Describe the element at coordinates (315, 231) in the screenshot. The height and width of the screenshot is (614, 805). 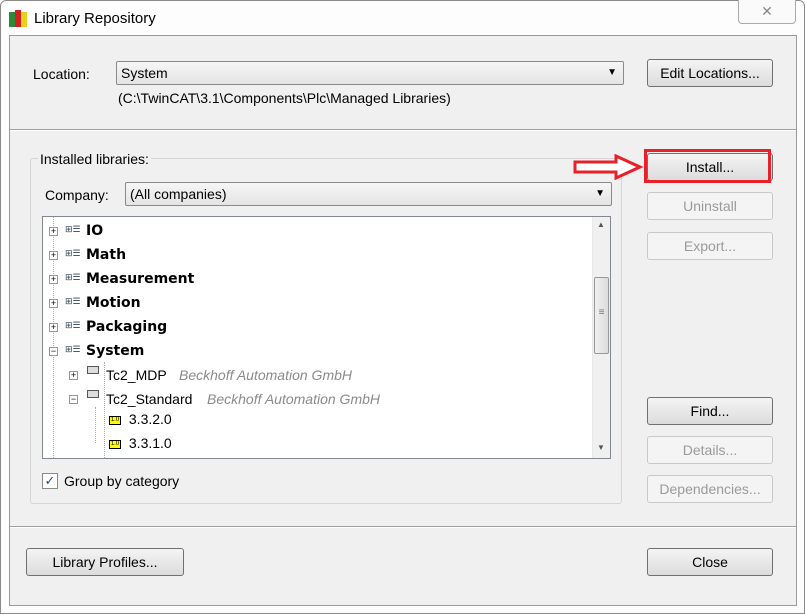
I see `tree-category-io: + ⊞☰ IO` at that location.